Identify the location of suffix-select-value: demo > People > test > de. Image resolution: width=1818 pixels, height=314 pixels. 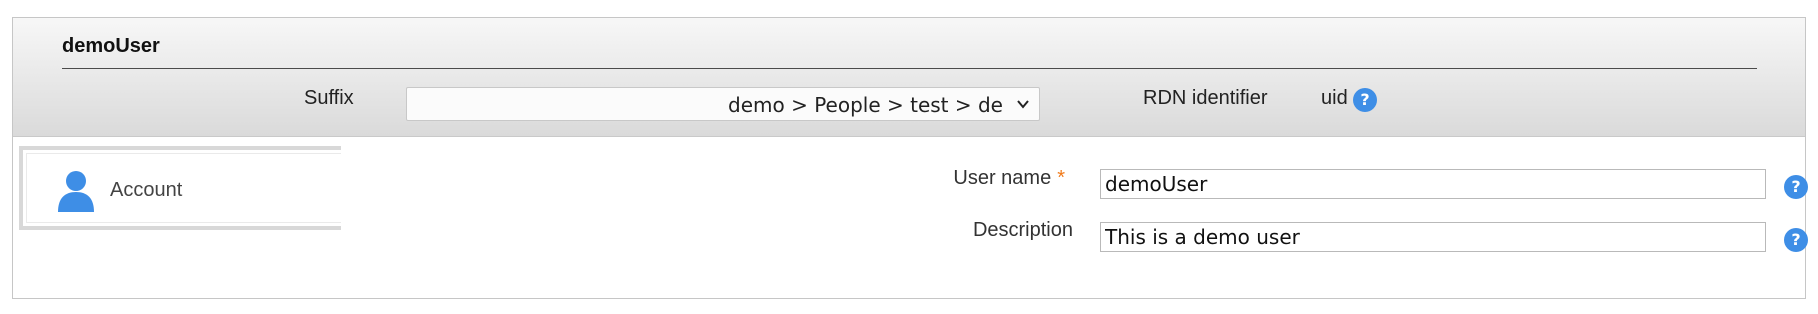
(865, 105).